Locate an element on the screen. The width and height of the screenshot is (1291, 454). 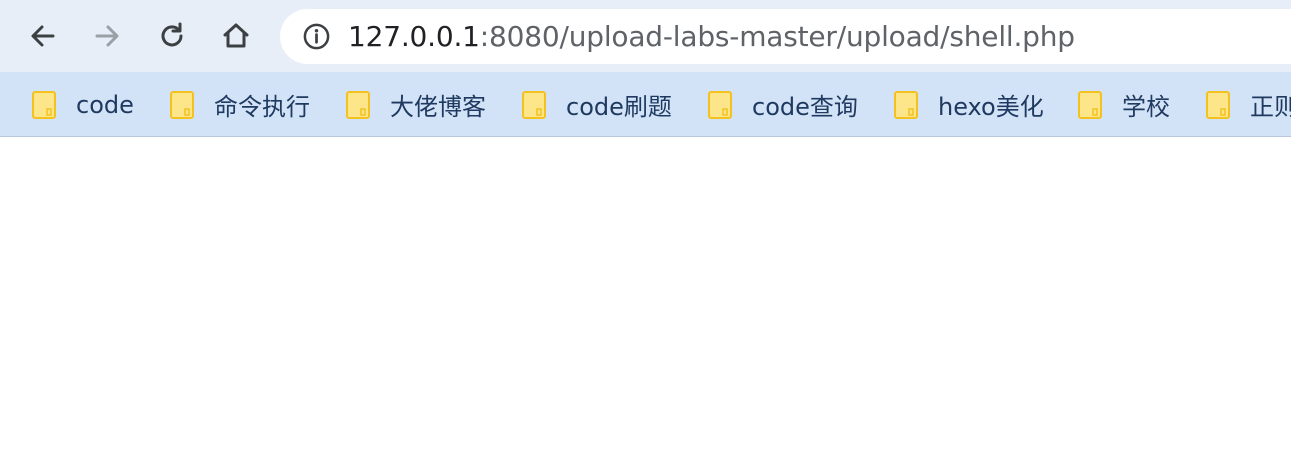
reload-icon is located at coordinates (172, 34).